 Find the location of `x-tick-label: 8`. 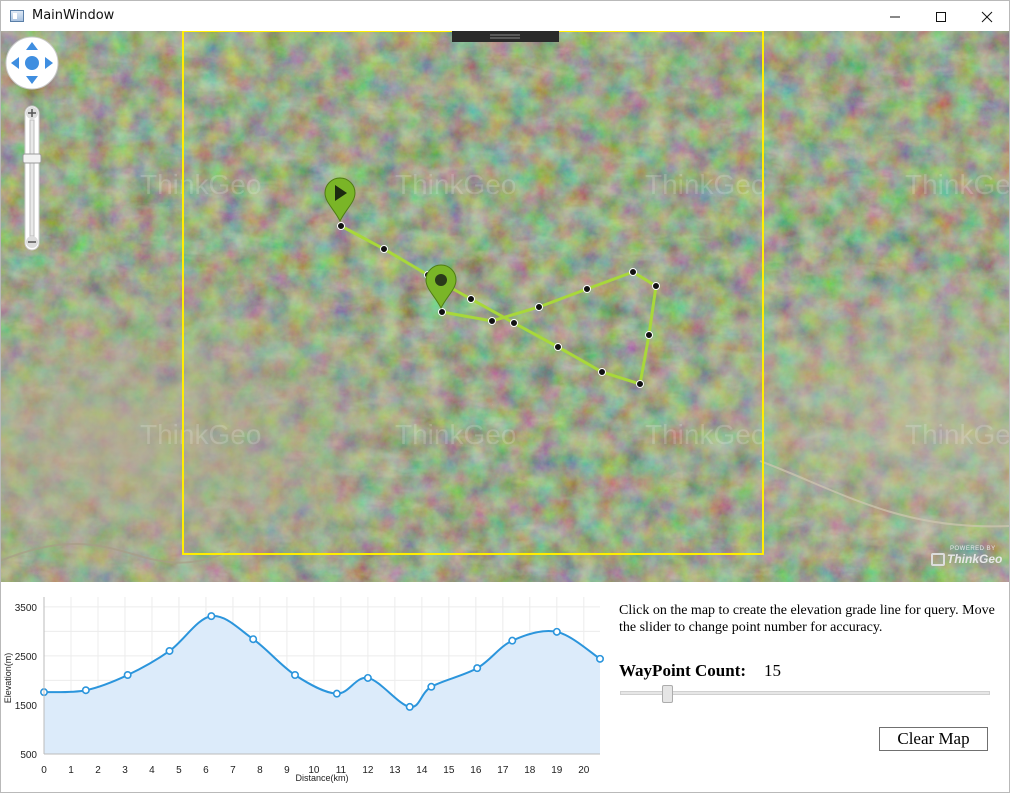

x-tick-label: 8 is located at coordinates (260, 770).